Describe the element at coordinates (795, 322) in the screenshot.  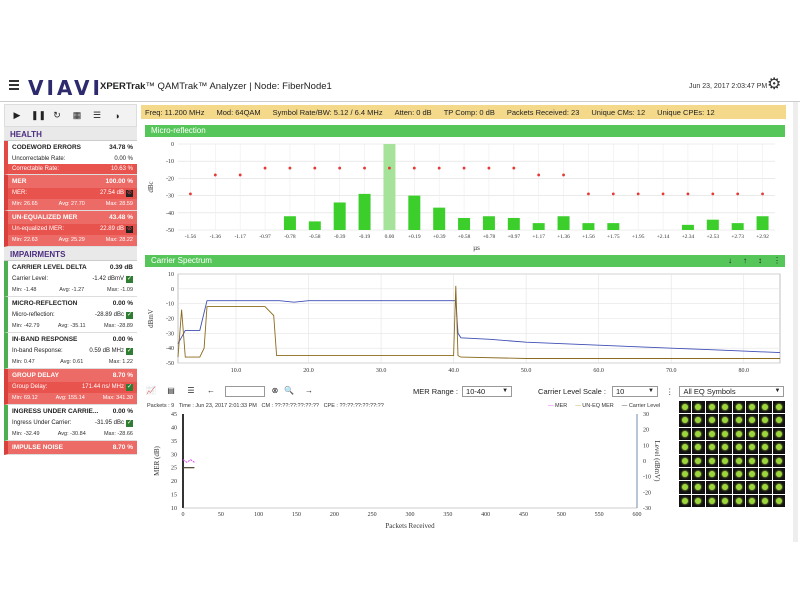
I see `page-scrollbar` at that location.